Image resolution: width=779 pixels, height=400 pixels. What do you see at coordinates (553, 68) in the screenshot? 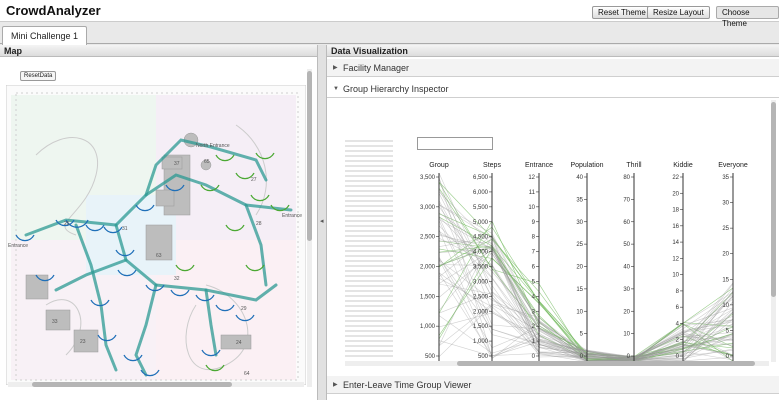
I see `section-facility-manager: ▶ Facility Manager` at bounding box center [553, 68].